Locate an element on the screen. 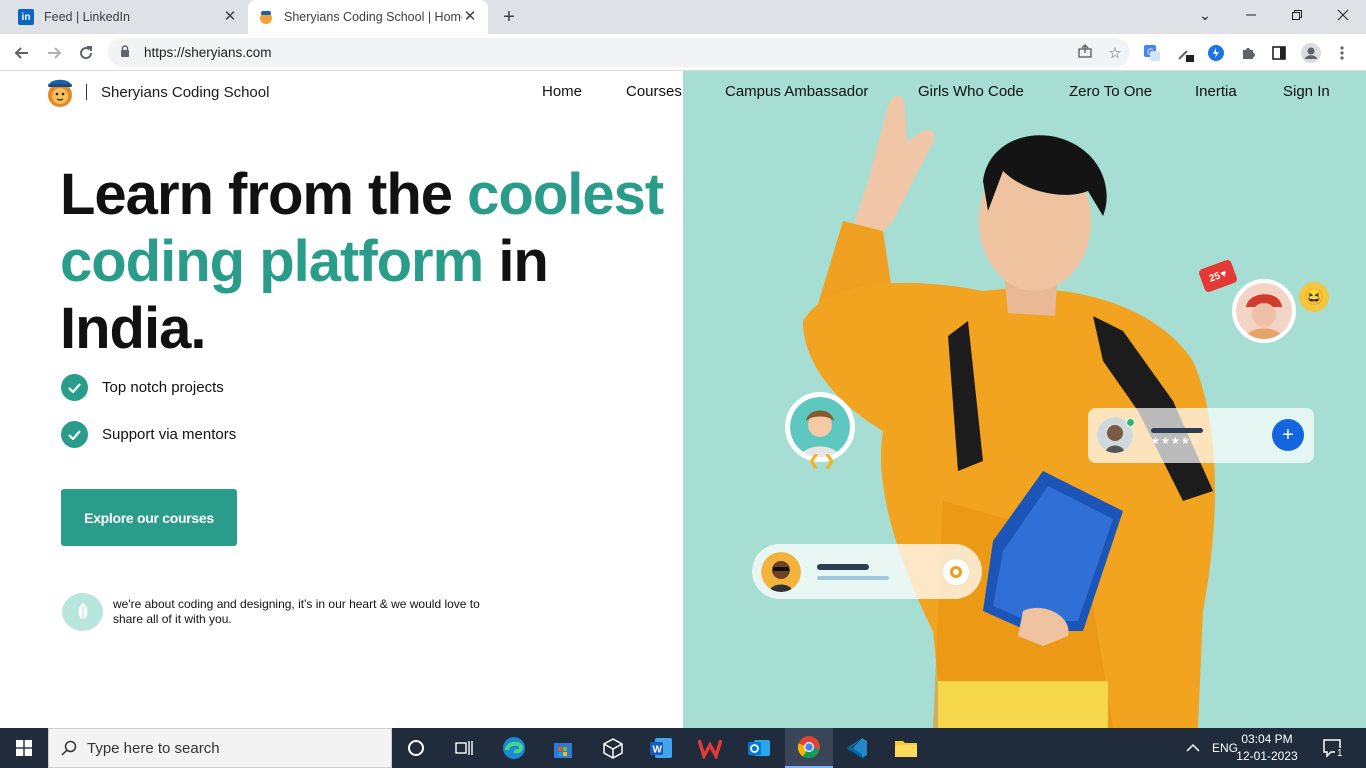  laughing-emoji-icon: 😆 is located at coordinates (1314, 297).